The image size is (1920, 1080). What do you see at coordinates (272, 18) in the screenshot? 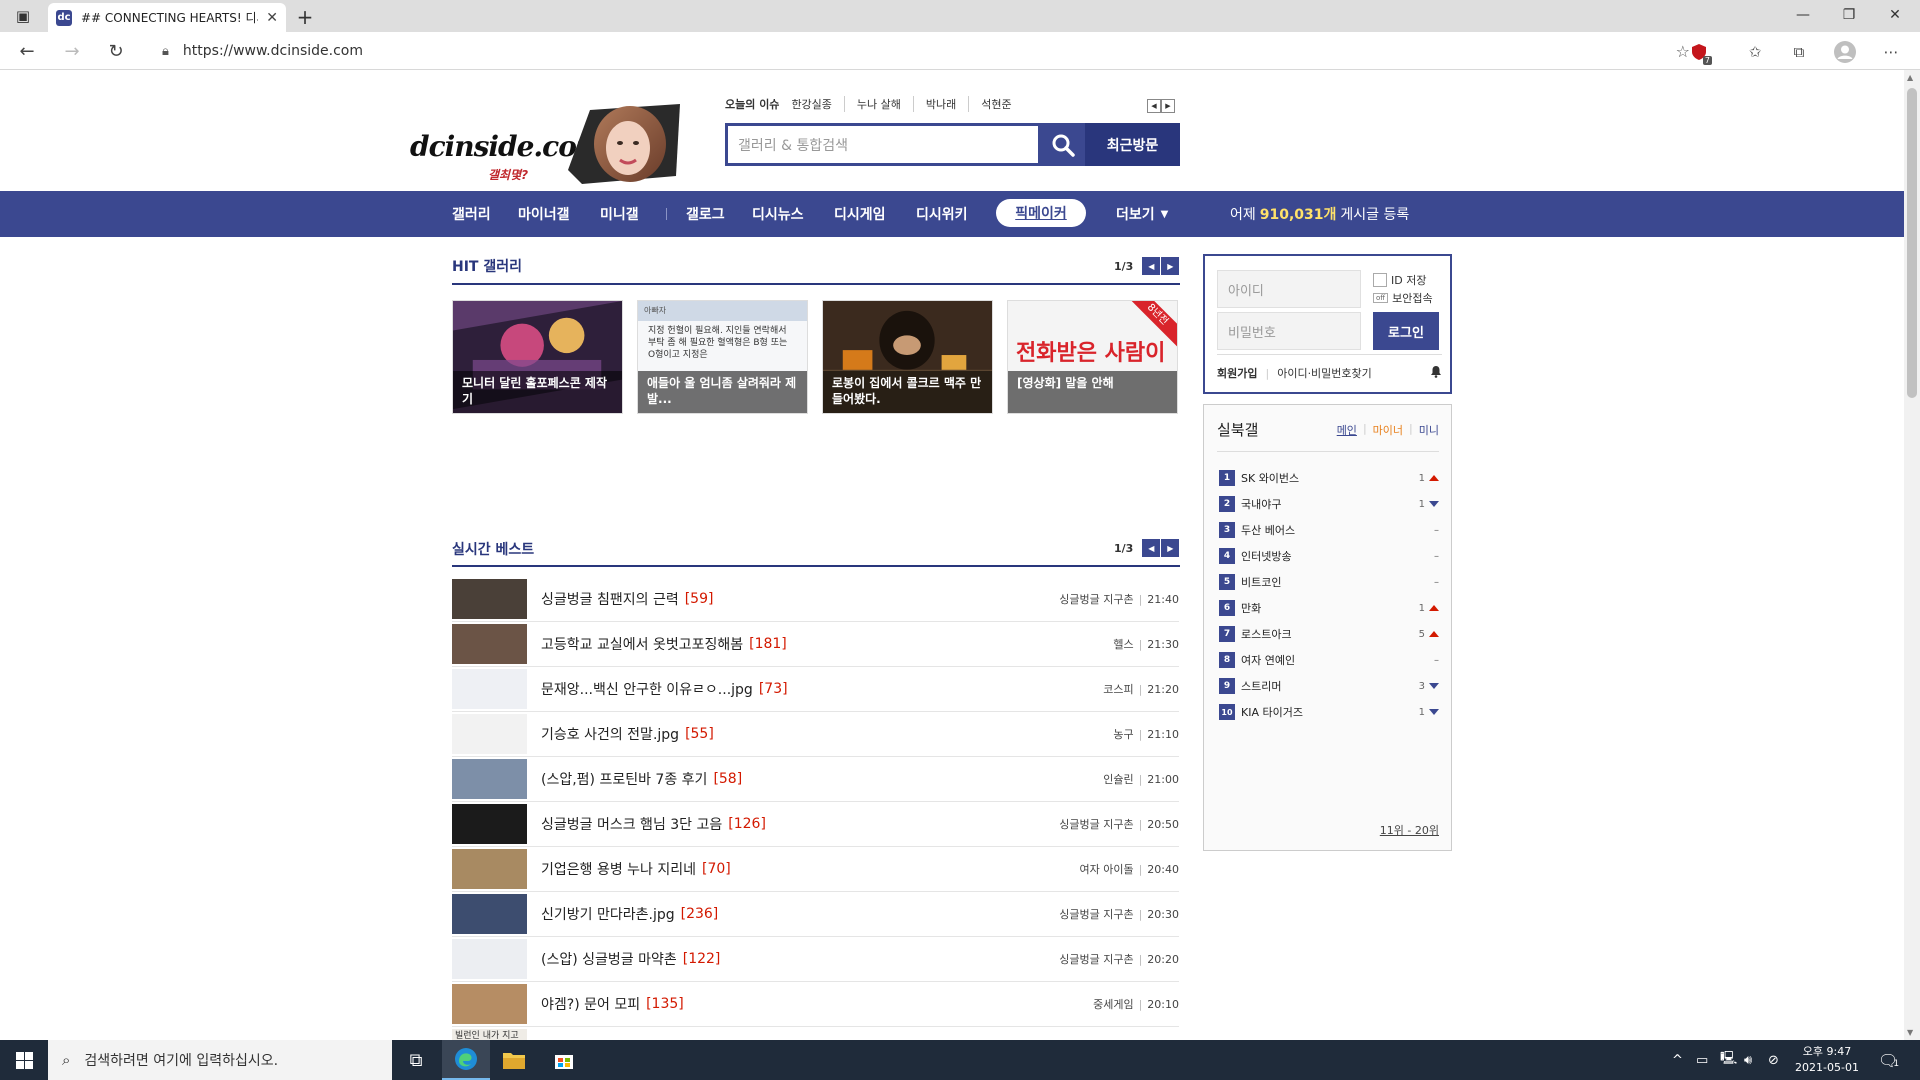
I see `close-tab-icon: ✕` at bounding box center [272, 18].